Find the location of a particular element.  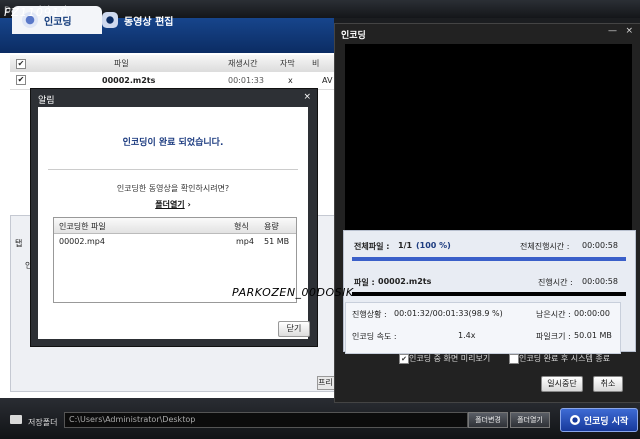

start-encoding-label: 인코딩 시작 is located at coordinates (606, 421).